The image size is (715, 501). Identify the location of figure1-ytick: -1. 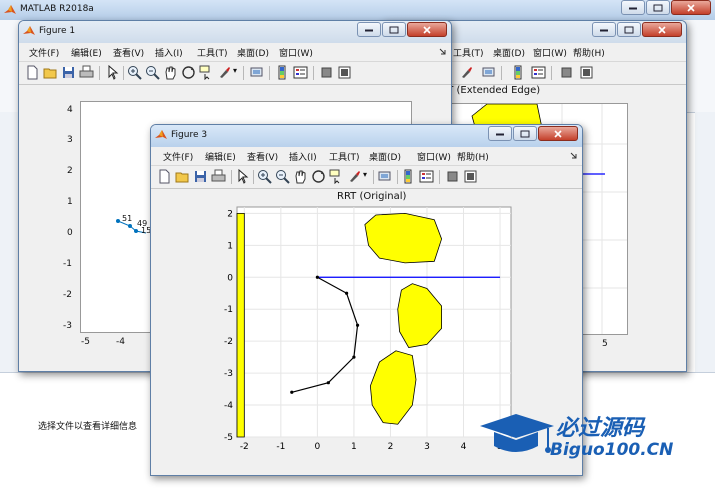
(67, 264).